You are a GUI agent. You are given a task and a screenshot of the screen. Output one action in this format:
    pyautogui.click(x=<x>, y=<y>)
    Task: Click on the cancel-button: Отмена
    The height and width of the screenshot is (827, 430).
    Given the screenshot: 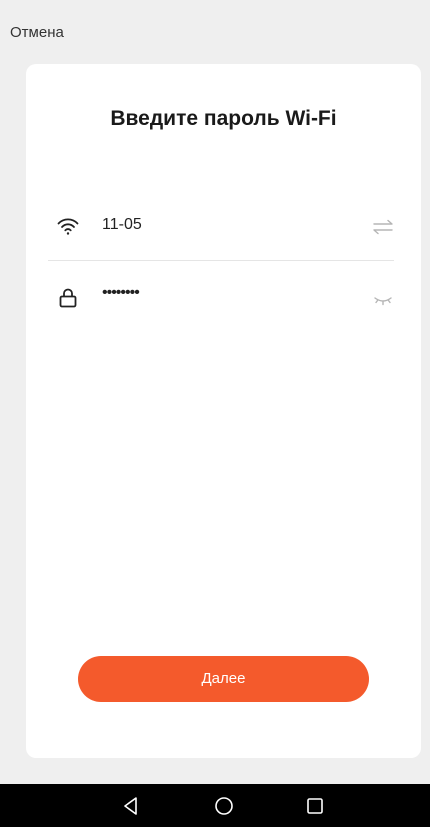 What is the action you would take?
    pyautogui.click(x=37, y=32)
    